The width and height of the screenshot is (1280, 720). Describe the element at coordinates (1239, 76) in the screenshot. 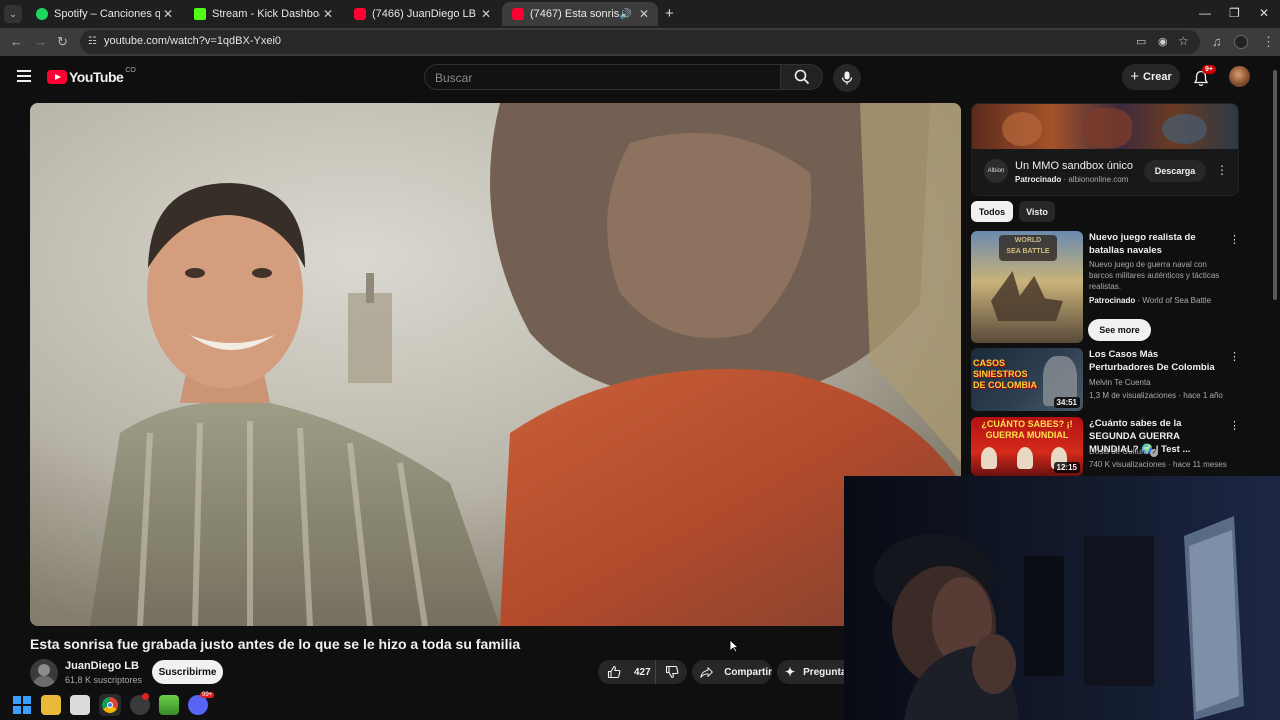

I see `account-avatar` at that location.